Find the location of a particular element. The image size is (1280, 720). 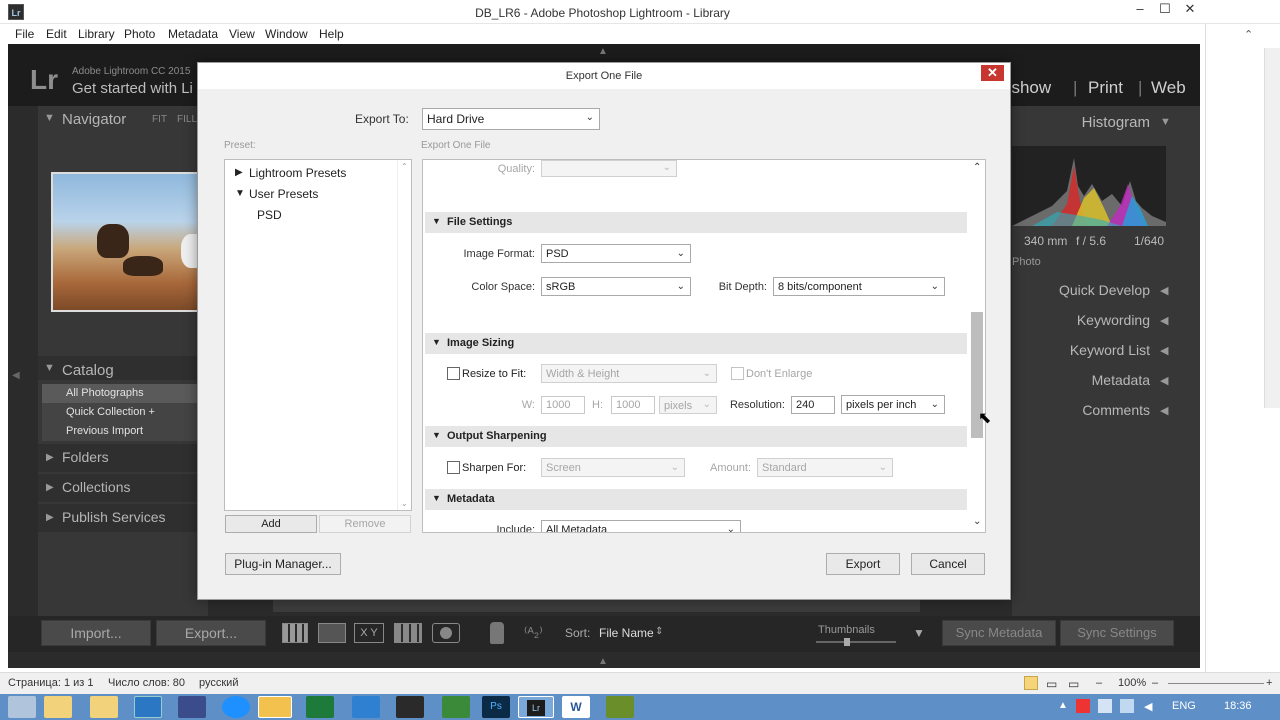

image-sizing-header: ▼ Image Sizing is located at coordinates (696, 343).